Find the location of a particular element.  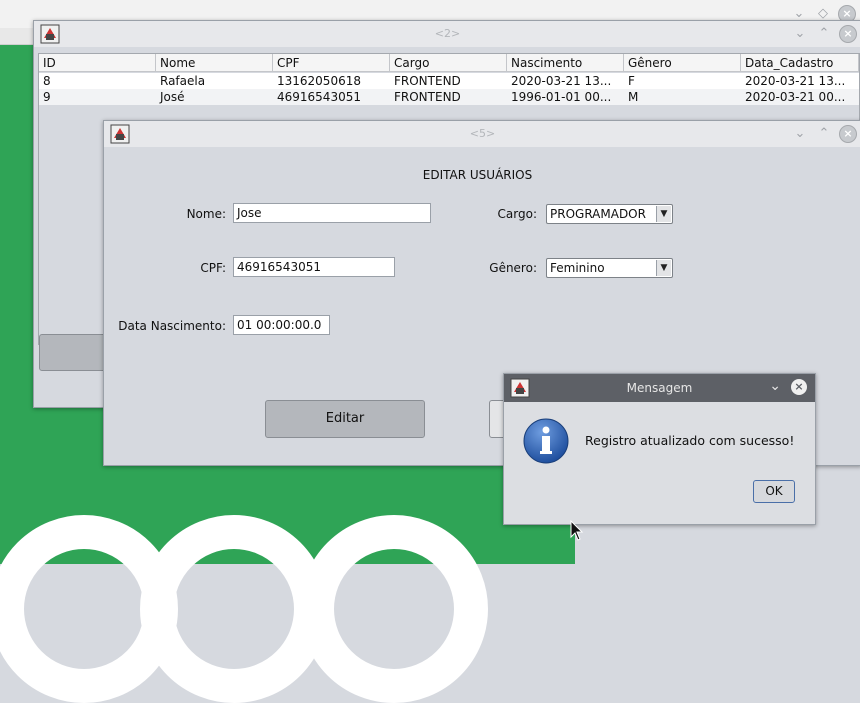

wallpaper-shape is located at coordinates (394, 609).